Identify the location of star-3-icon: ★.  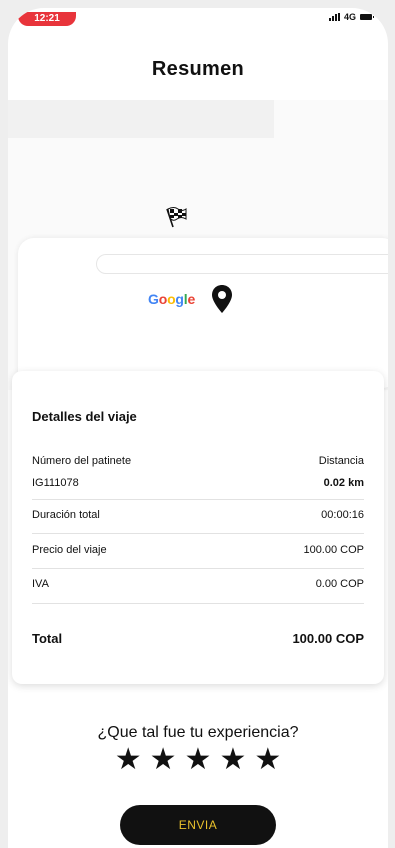
(198, 760).